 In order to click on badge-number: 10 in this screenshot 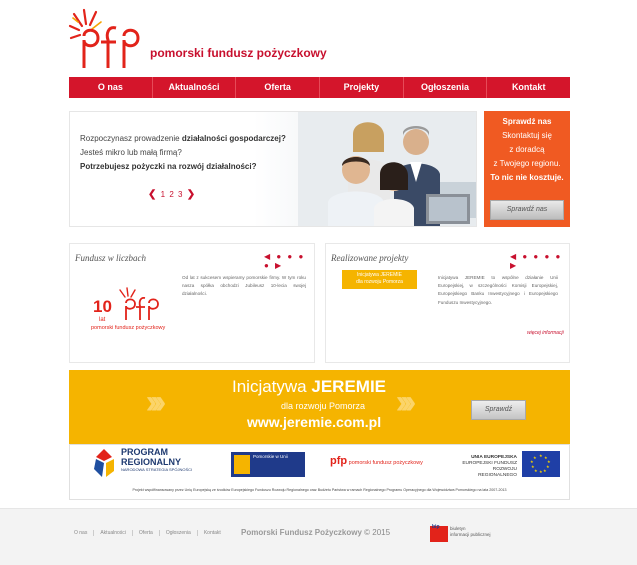, I will do `click(102, 306)`.